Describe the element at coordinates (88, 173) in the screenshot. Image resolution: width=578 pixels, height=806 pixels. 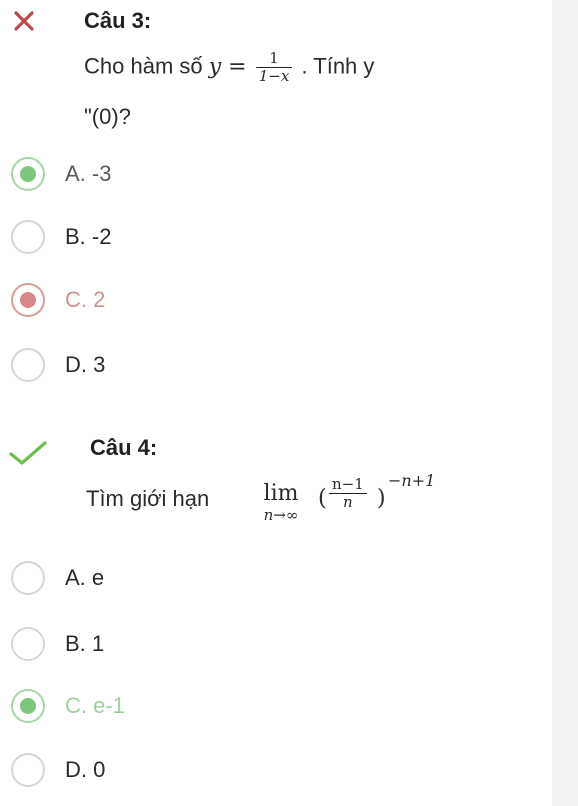
I see `option-label: A. -3` at that location.